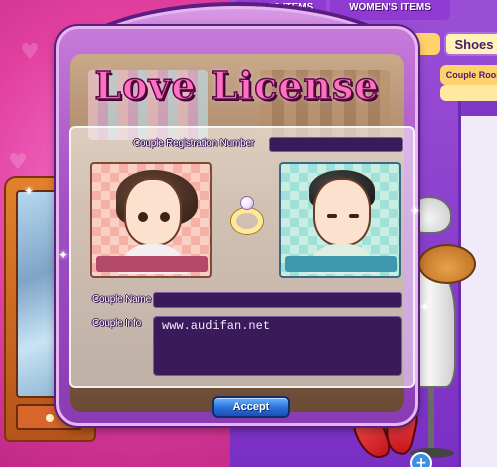 This screenshot has width=497, height=467. What do you see at coordinates (468, 93) in the screenshot?
I see `tab-placeholder` at bounding box center [468, 93].